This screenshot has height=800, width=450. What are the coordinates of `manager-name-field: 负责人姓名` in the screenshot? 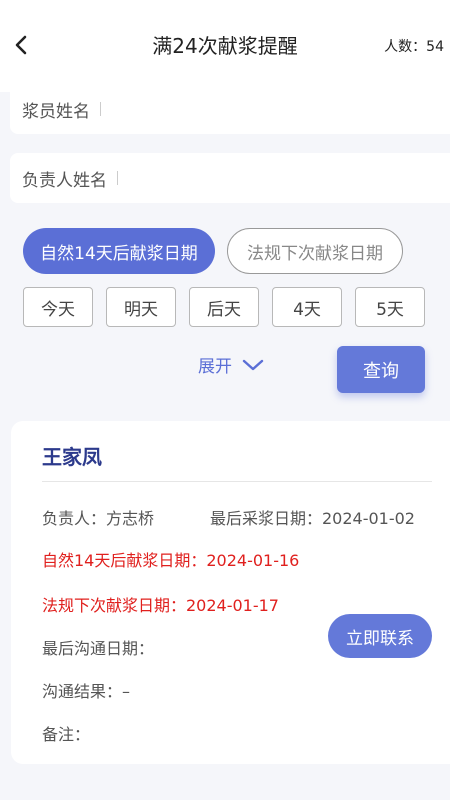 It's located at (230, 178).